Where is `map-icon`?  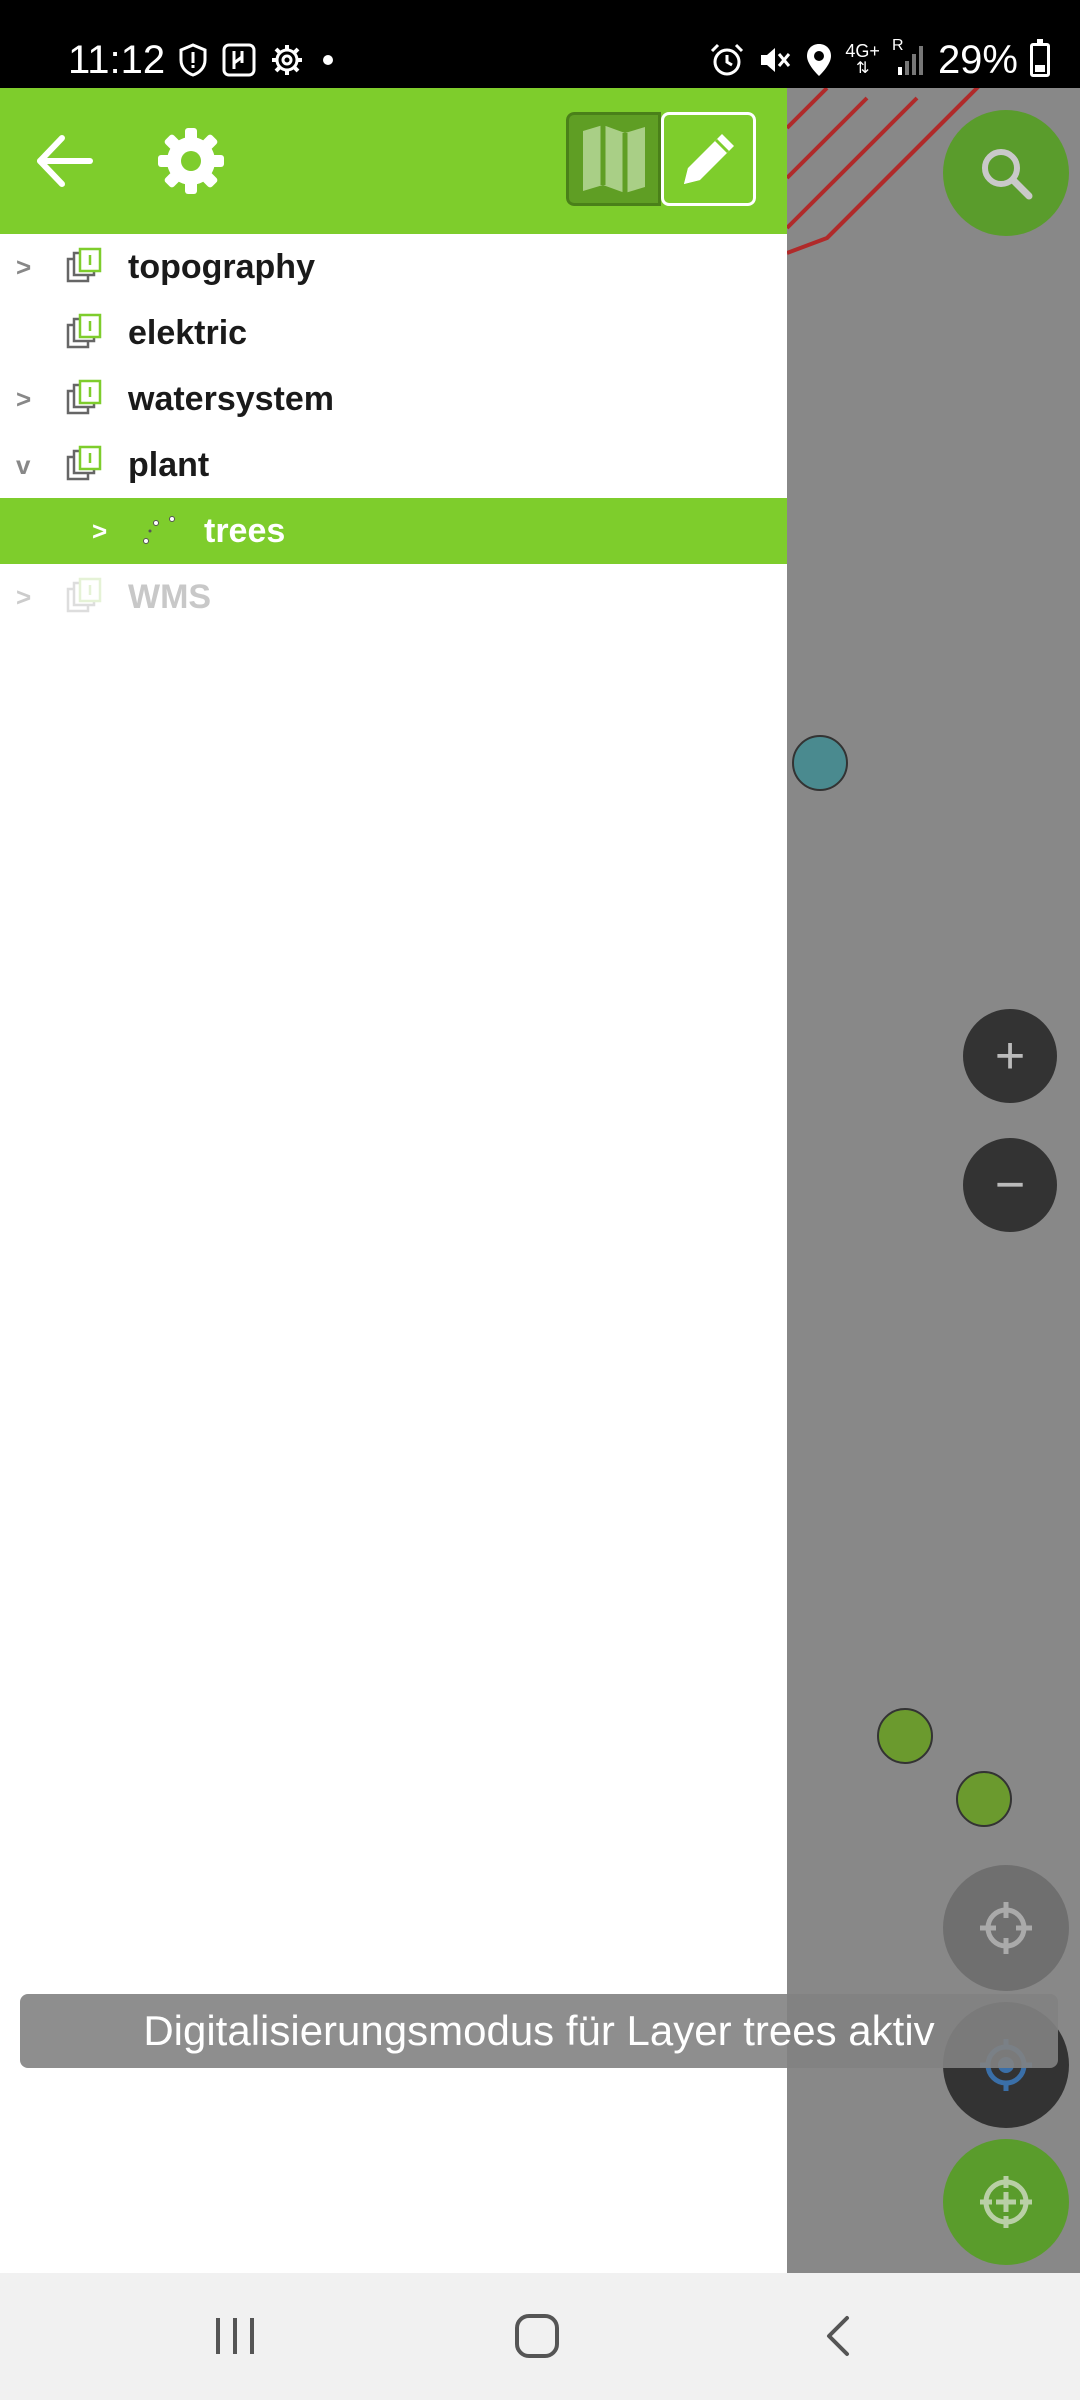 map-icon is located at coordinates (613, 159).